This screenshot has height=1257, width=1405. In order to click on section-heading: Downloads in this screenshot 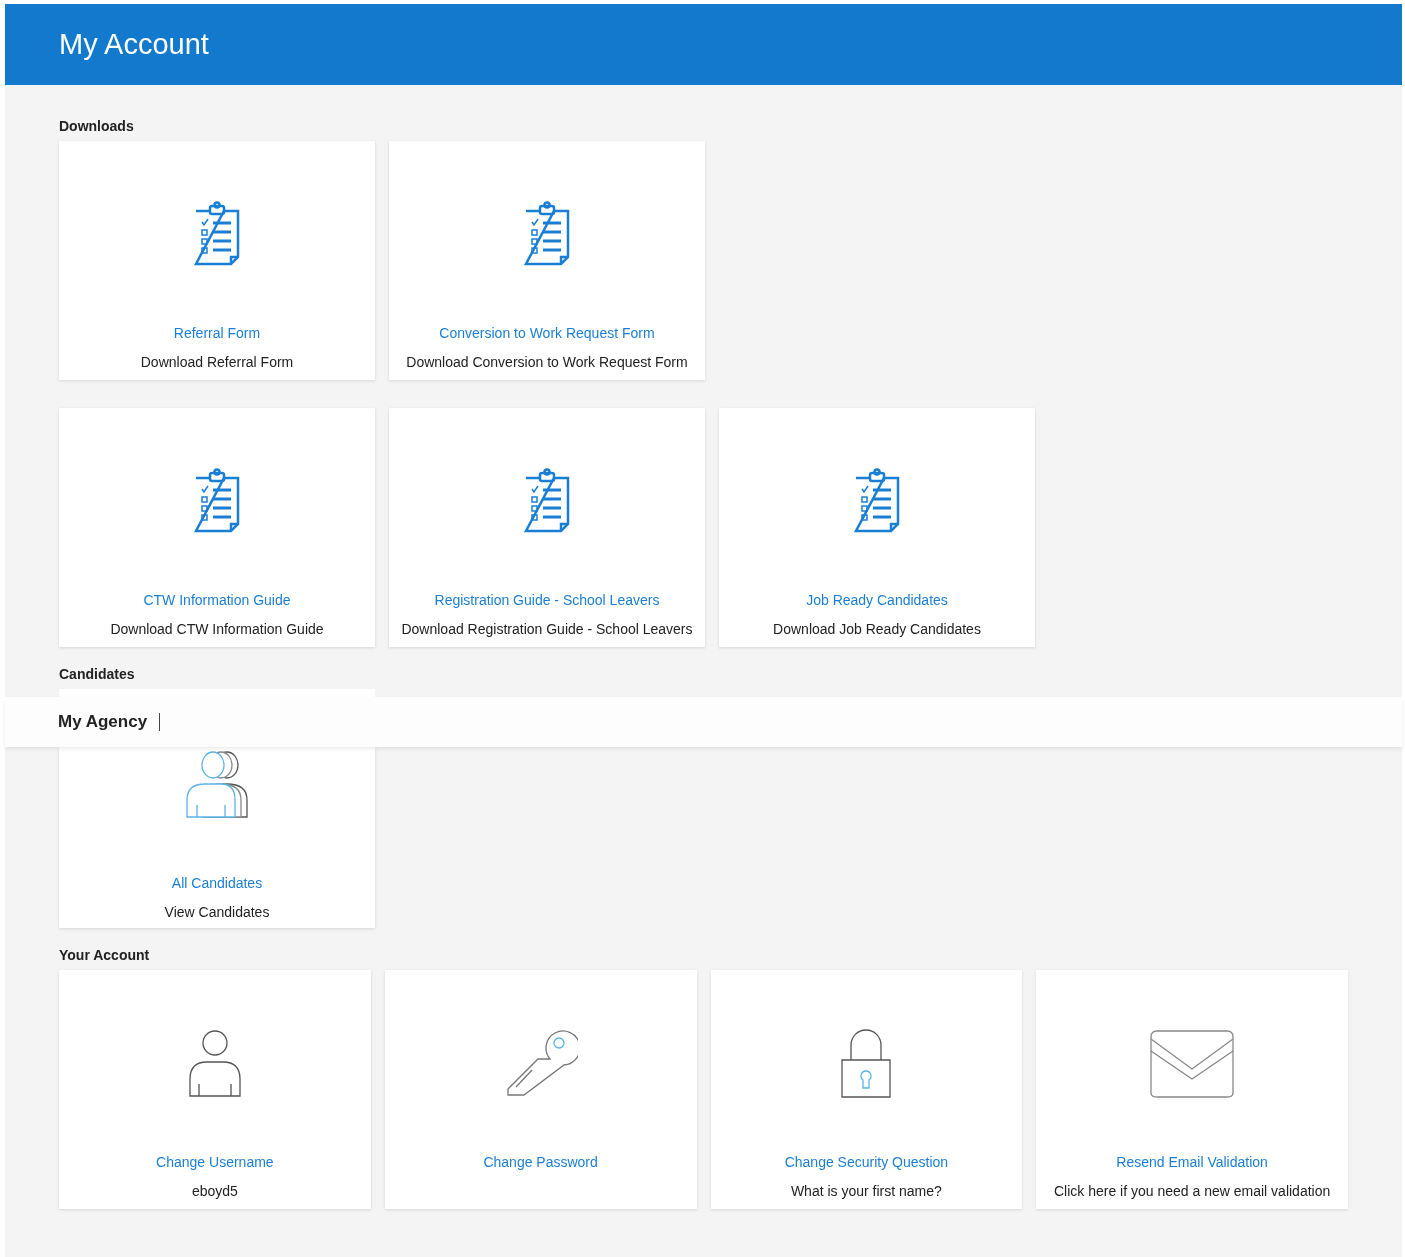, I will do `click(97, 126)`.